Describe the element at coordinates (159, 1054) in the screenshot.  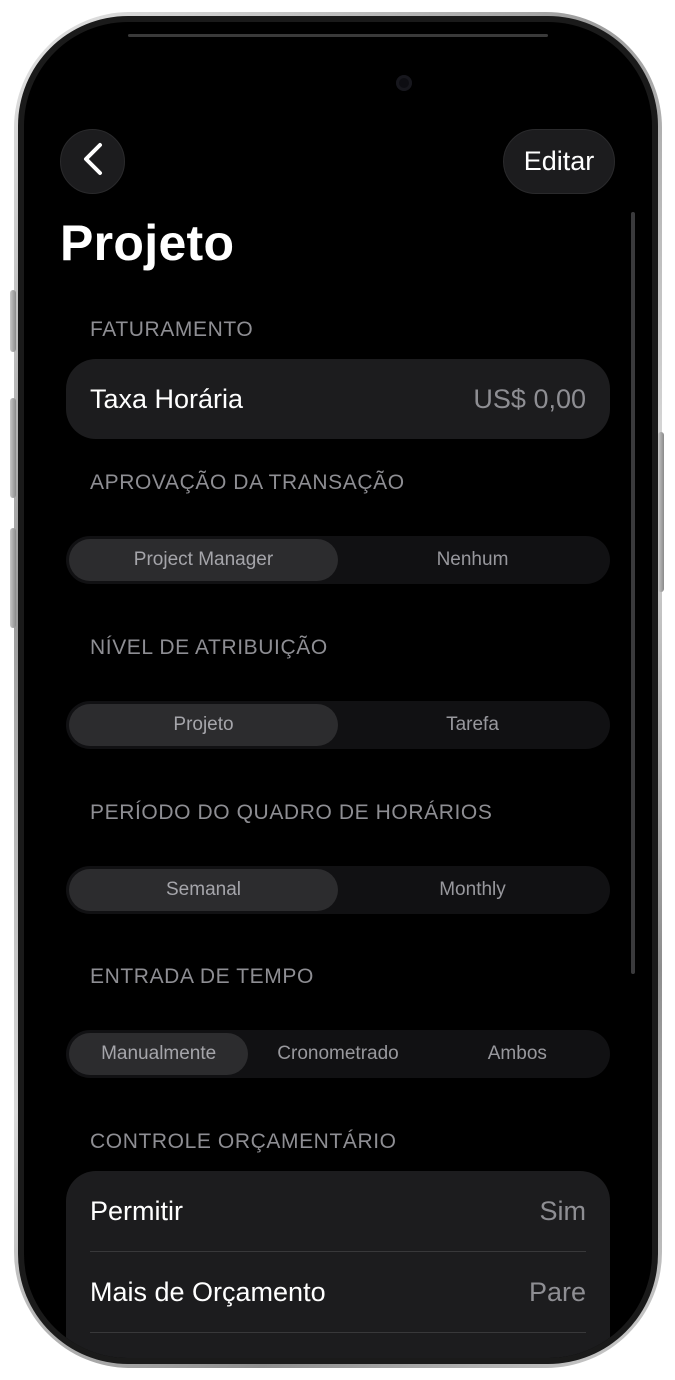
I see `segment-manualmente: Manualmente` at that location.